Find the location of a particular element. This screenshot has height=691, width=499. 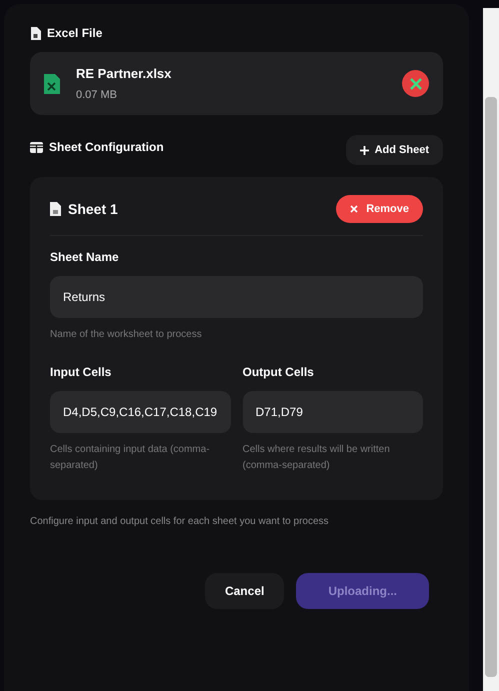

scrollbar-thumb is located at coordinates (491, 387).